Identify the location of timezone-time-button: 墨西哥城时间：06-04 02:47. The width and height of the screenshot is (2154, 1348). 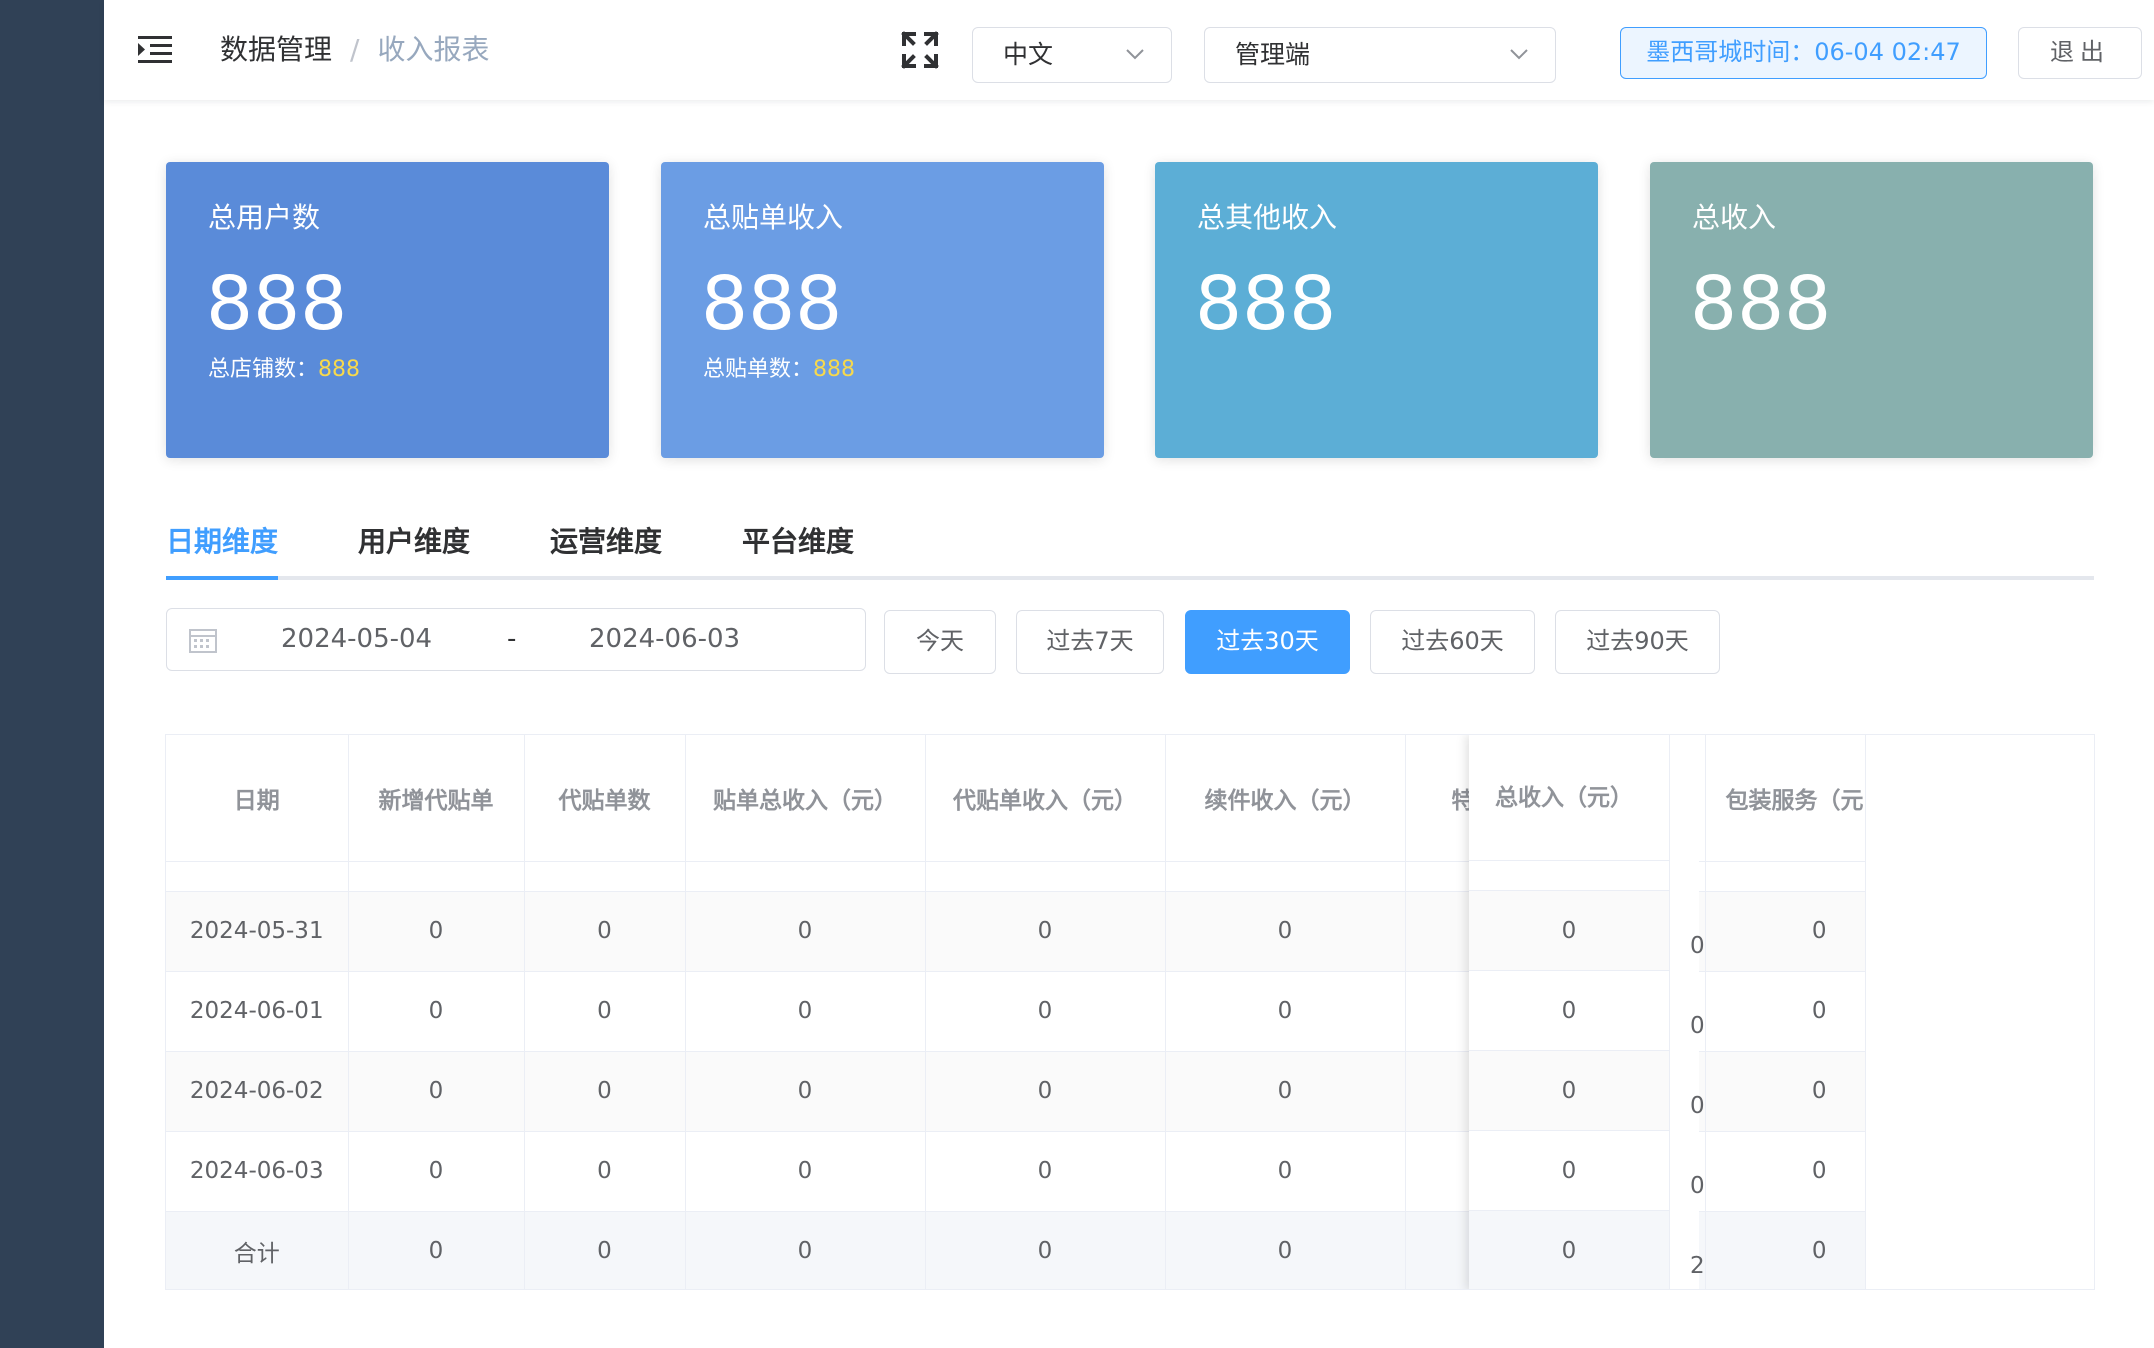
(1803, 53).